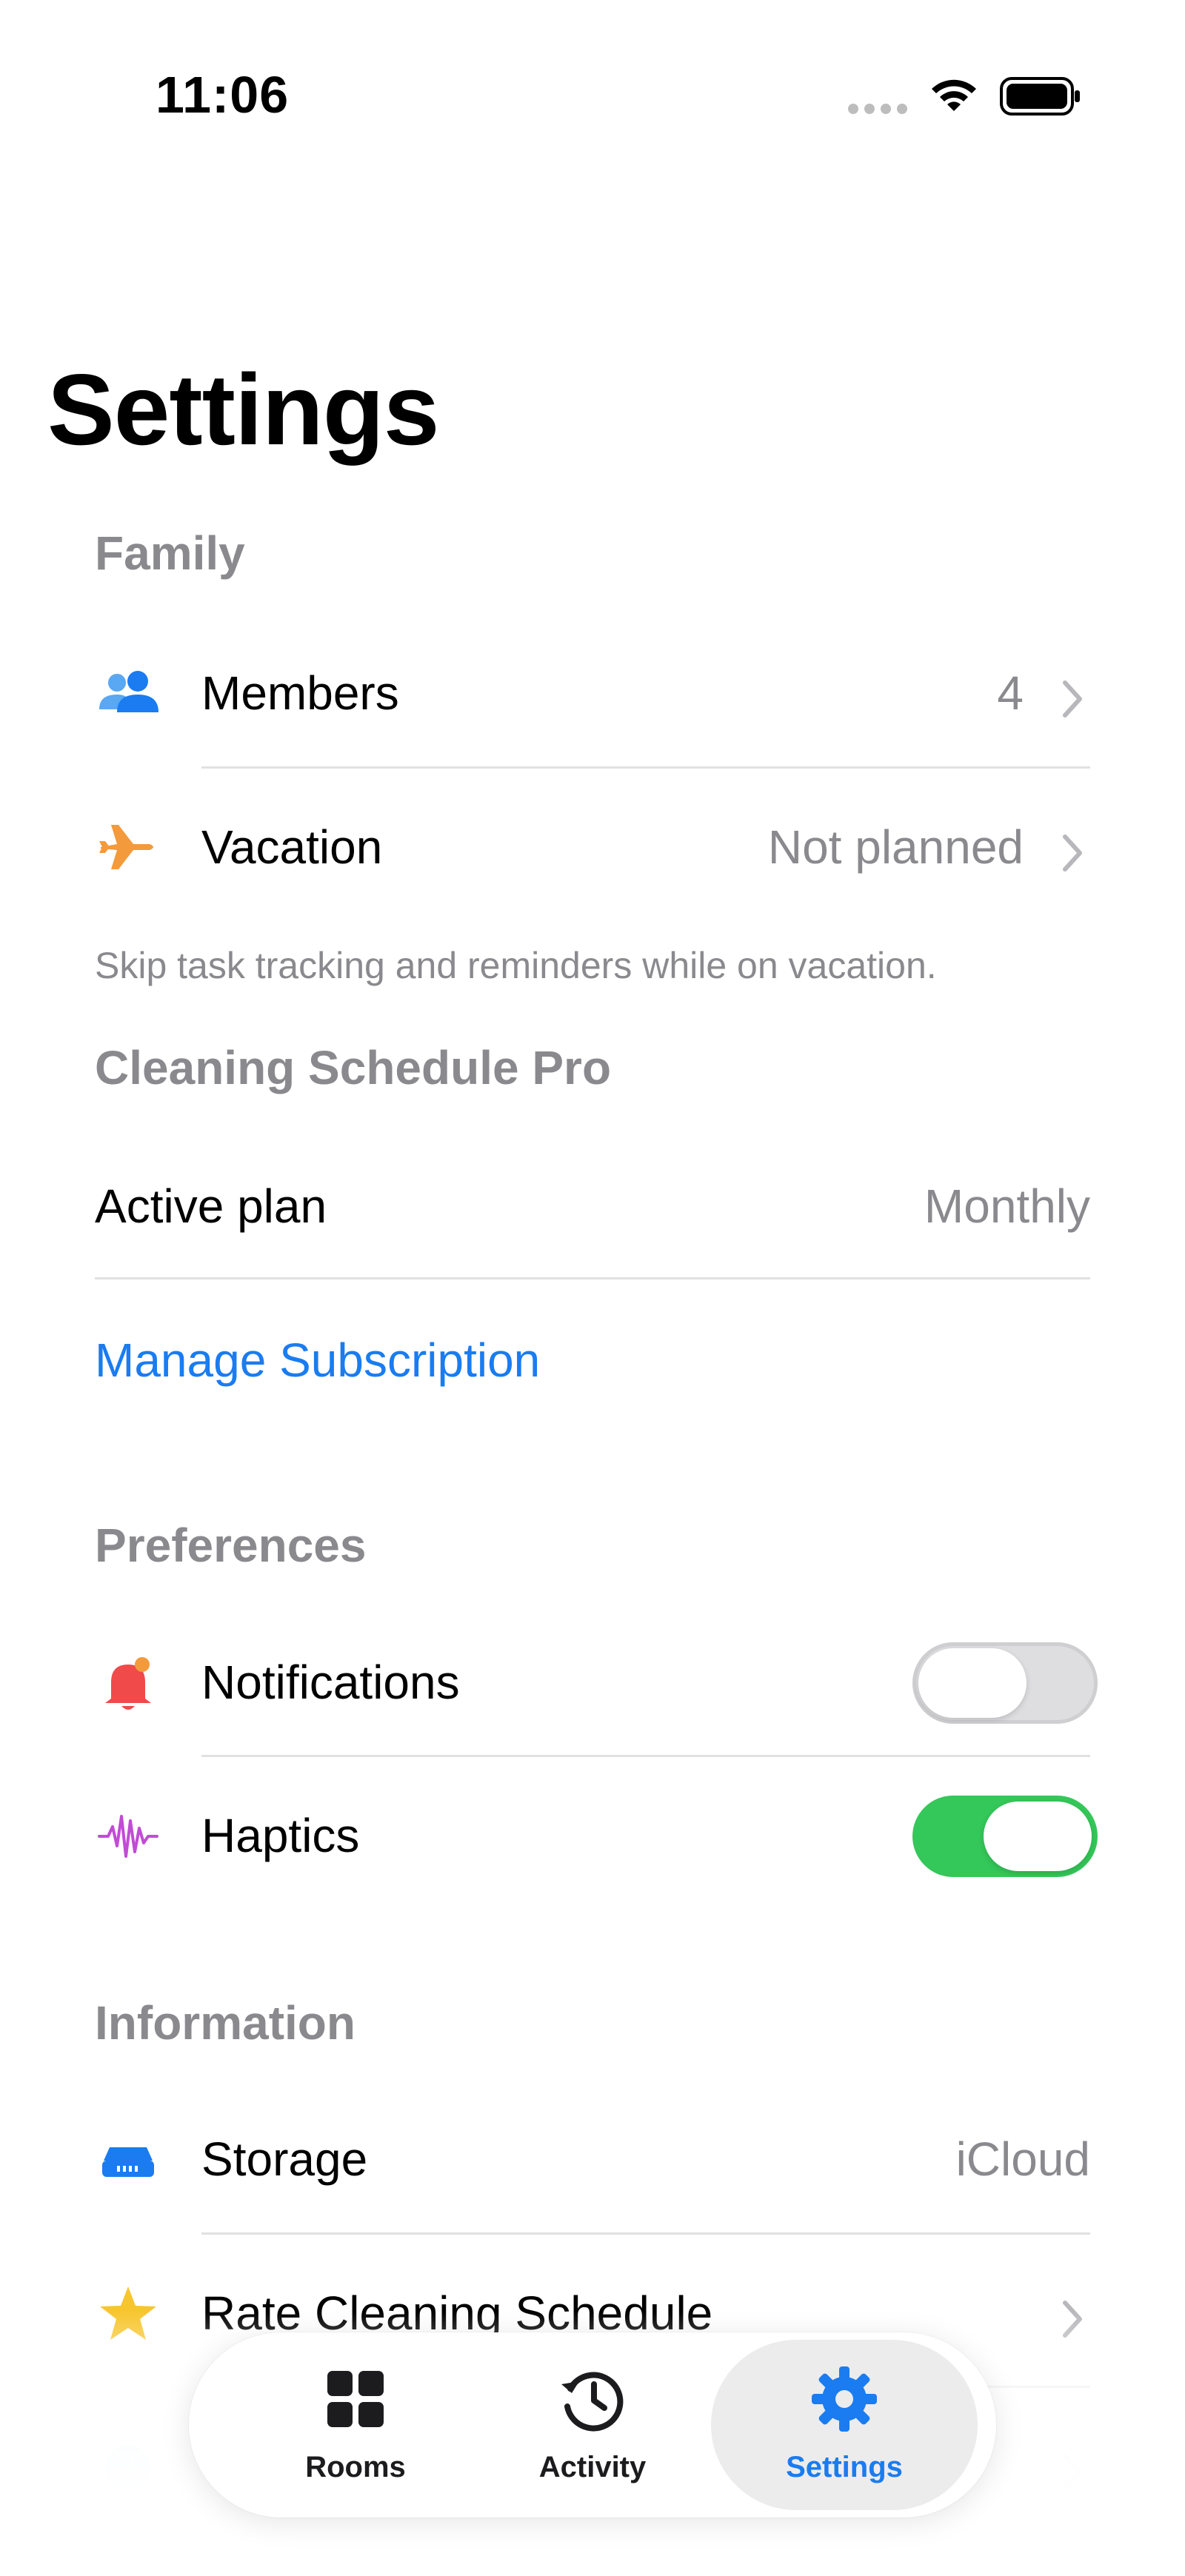 Image resolution: width=1185 pixels, height=2576 pixels. What do you see at coordinates (1007, 1206) in the screenshot?
I see `active-plan-value: Monthly` at bounding box center [1007, 1206].